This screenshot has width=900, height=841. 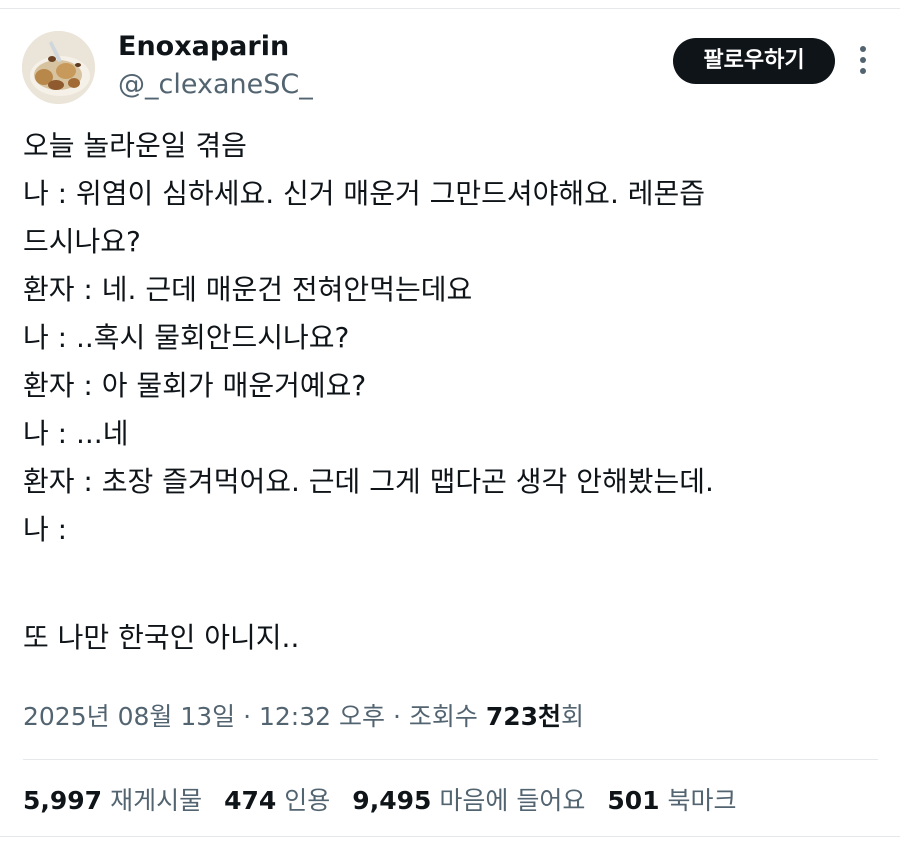 I want to click on tweet-line: 드시나요?, so click(x=82, y=241).